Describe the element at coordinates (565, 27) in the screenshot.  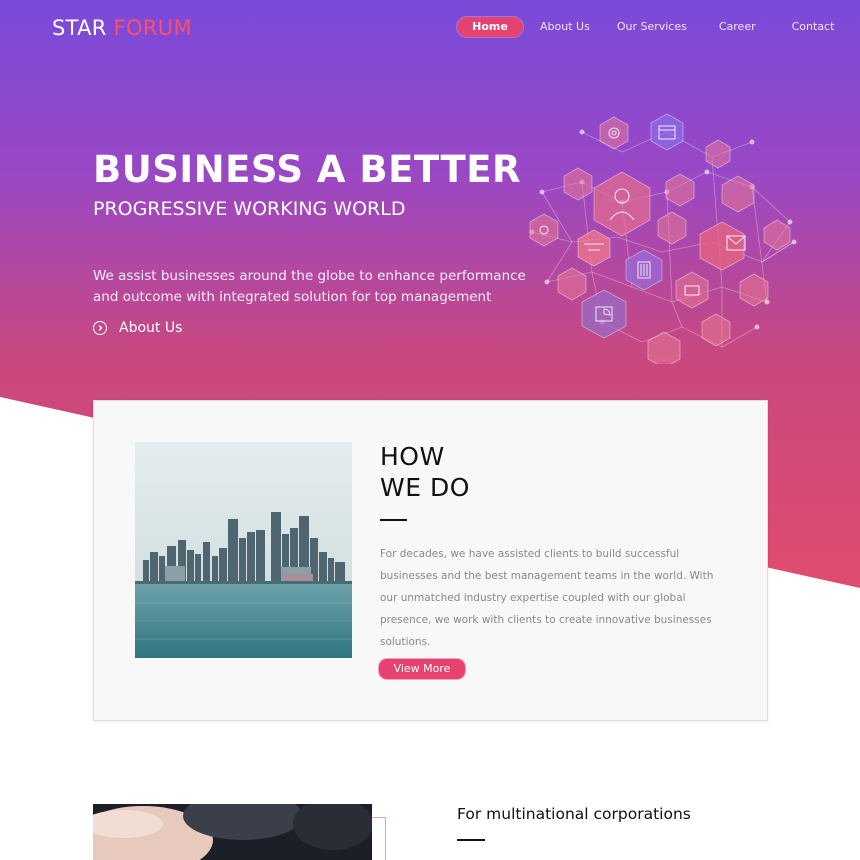
I see `nav-about-us: About Us` at that location.